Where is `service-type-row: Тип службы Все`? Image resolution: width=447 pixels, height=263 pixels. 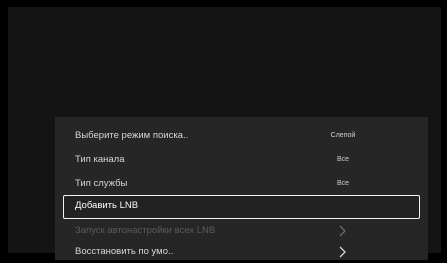 service-type-row: Тип службы Все is located at coordinates (241, 184).